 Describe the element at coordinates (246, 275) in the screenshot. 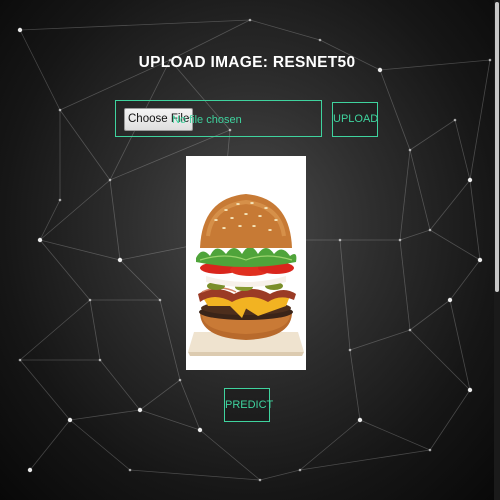

I see `burger-image` at that location.